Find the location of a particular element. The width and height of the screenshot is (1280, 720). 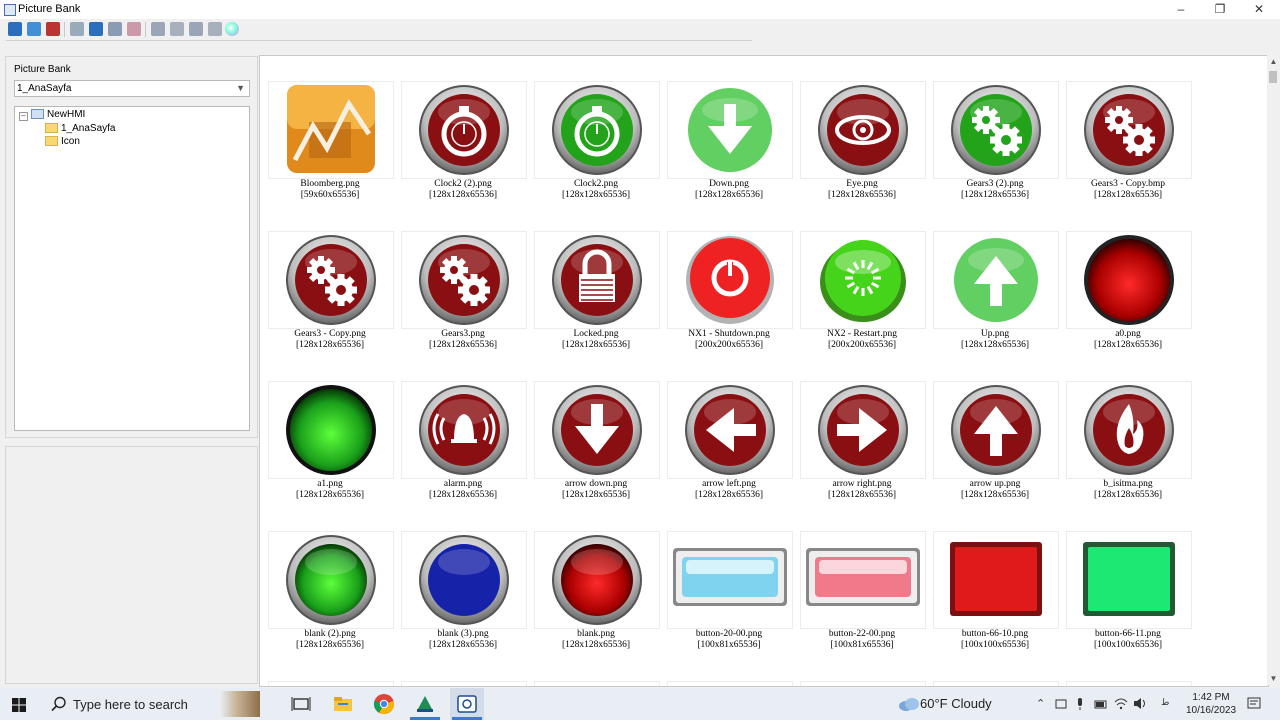

microphone-icon is located at coordinates (1080, 704).